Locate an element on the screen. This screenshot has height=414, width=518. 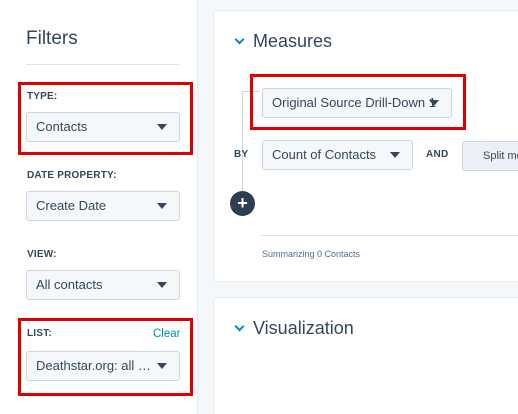
date-property-select-value: Create Date is located at coordinates (71, 205).